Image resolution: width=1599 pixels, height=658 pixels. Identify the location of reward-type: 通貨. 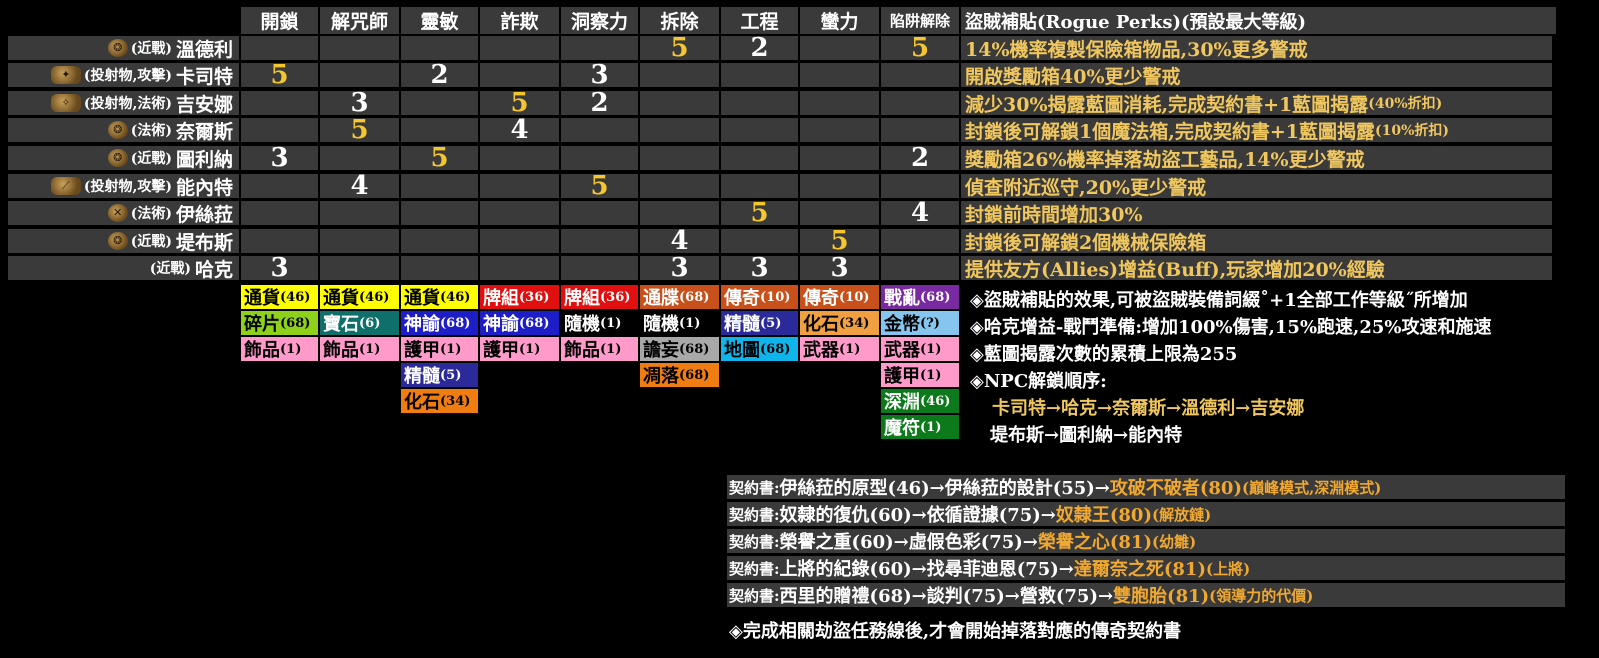
(422, 298).